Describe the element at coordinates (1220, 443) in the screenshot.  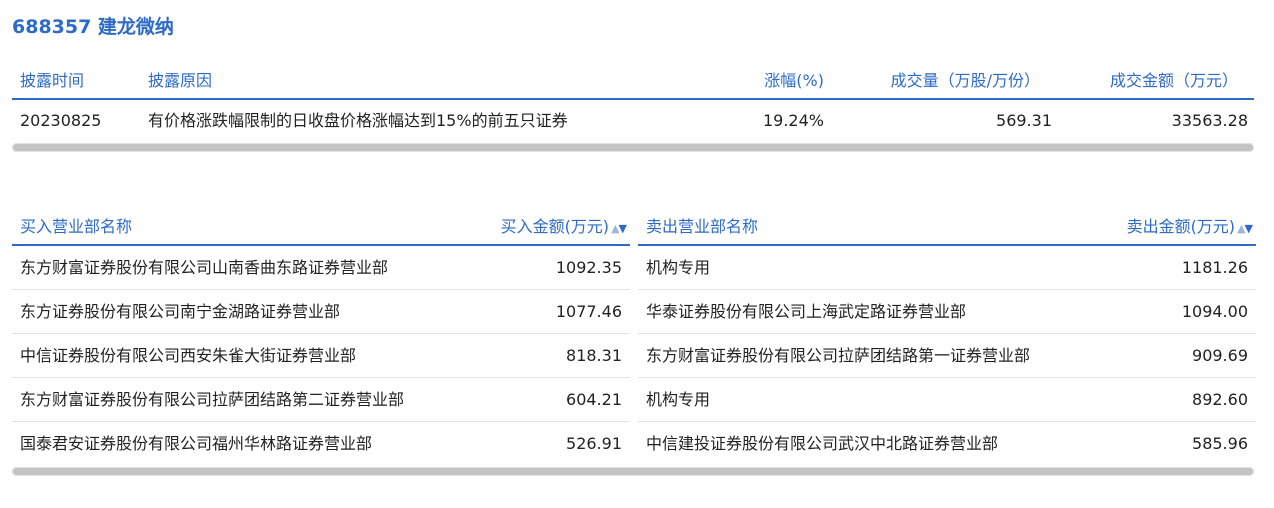
I see `sell-broker-amount: 585.96` at that location.